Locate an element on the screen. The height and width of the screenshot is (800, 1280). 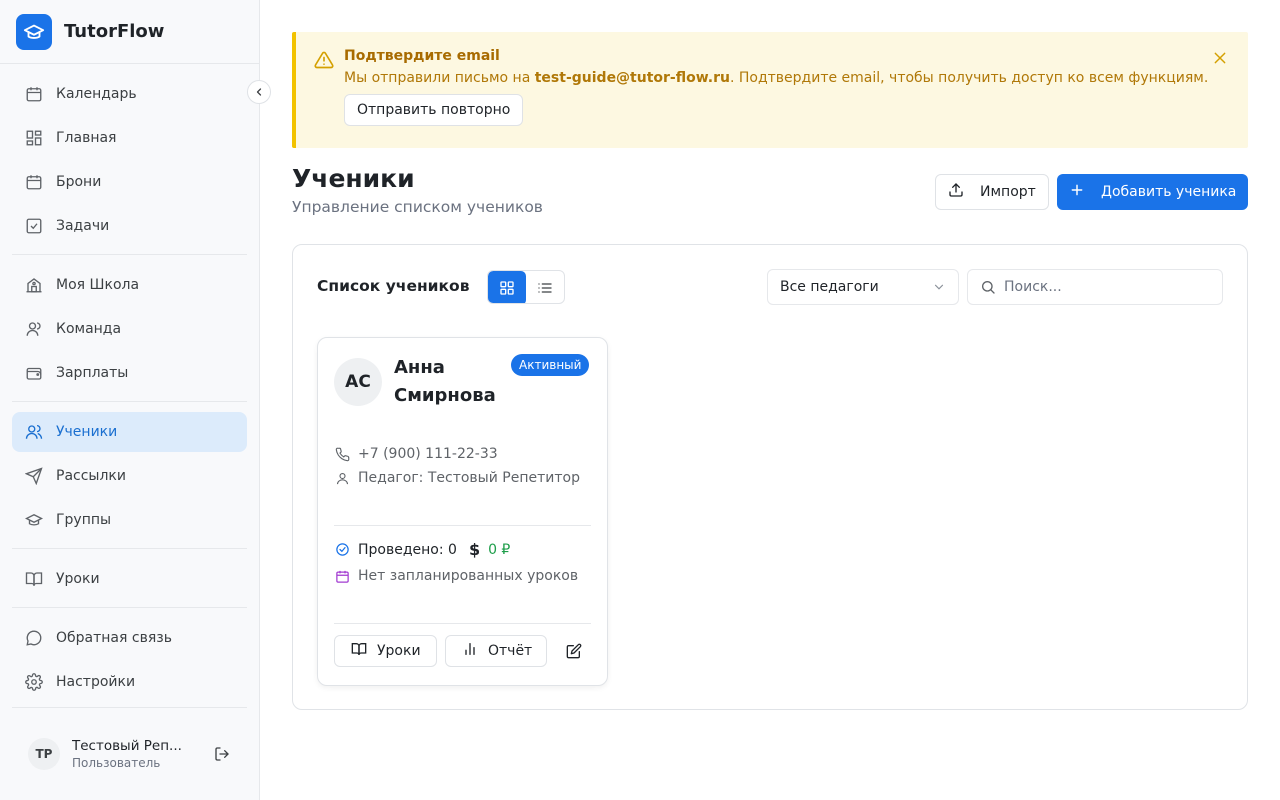
panel-title: Список учеников is located at coordinates (393, 286).